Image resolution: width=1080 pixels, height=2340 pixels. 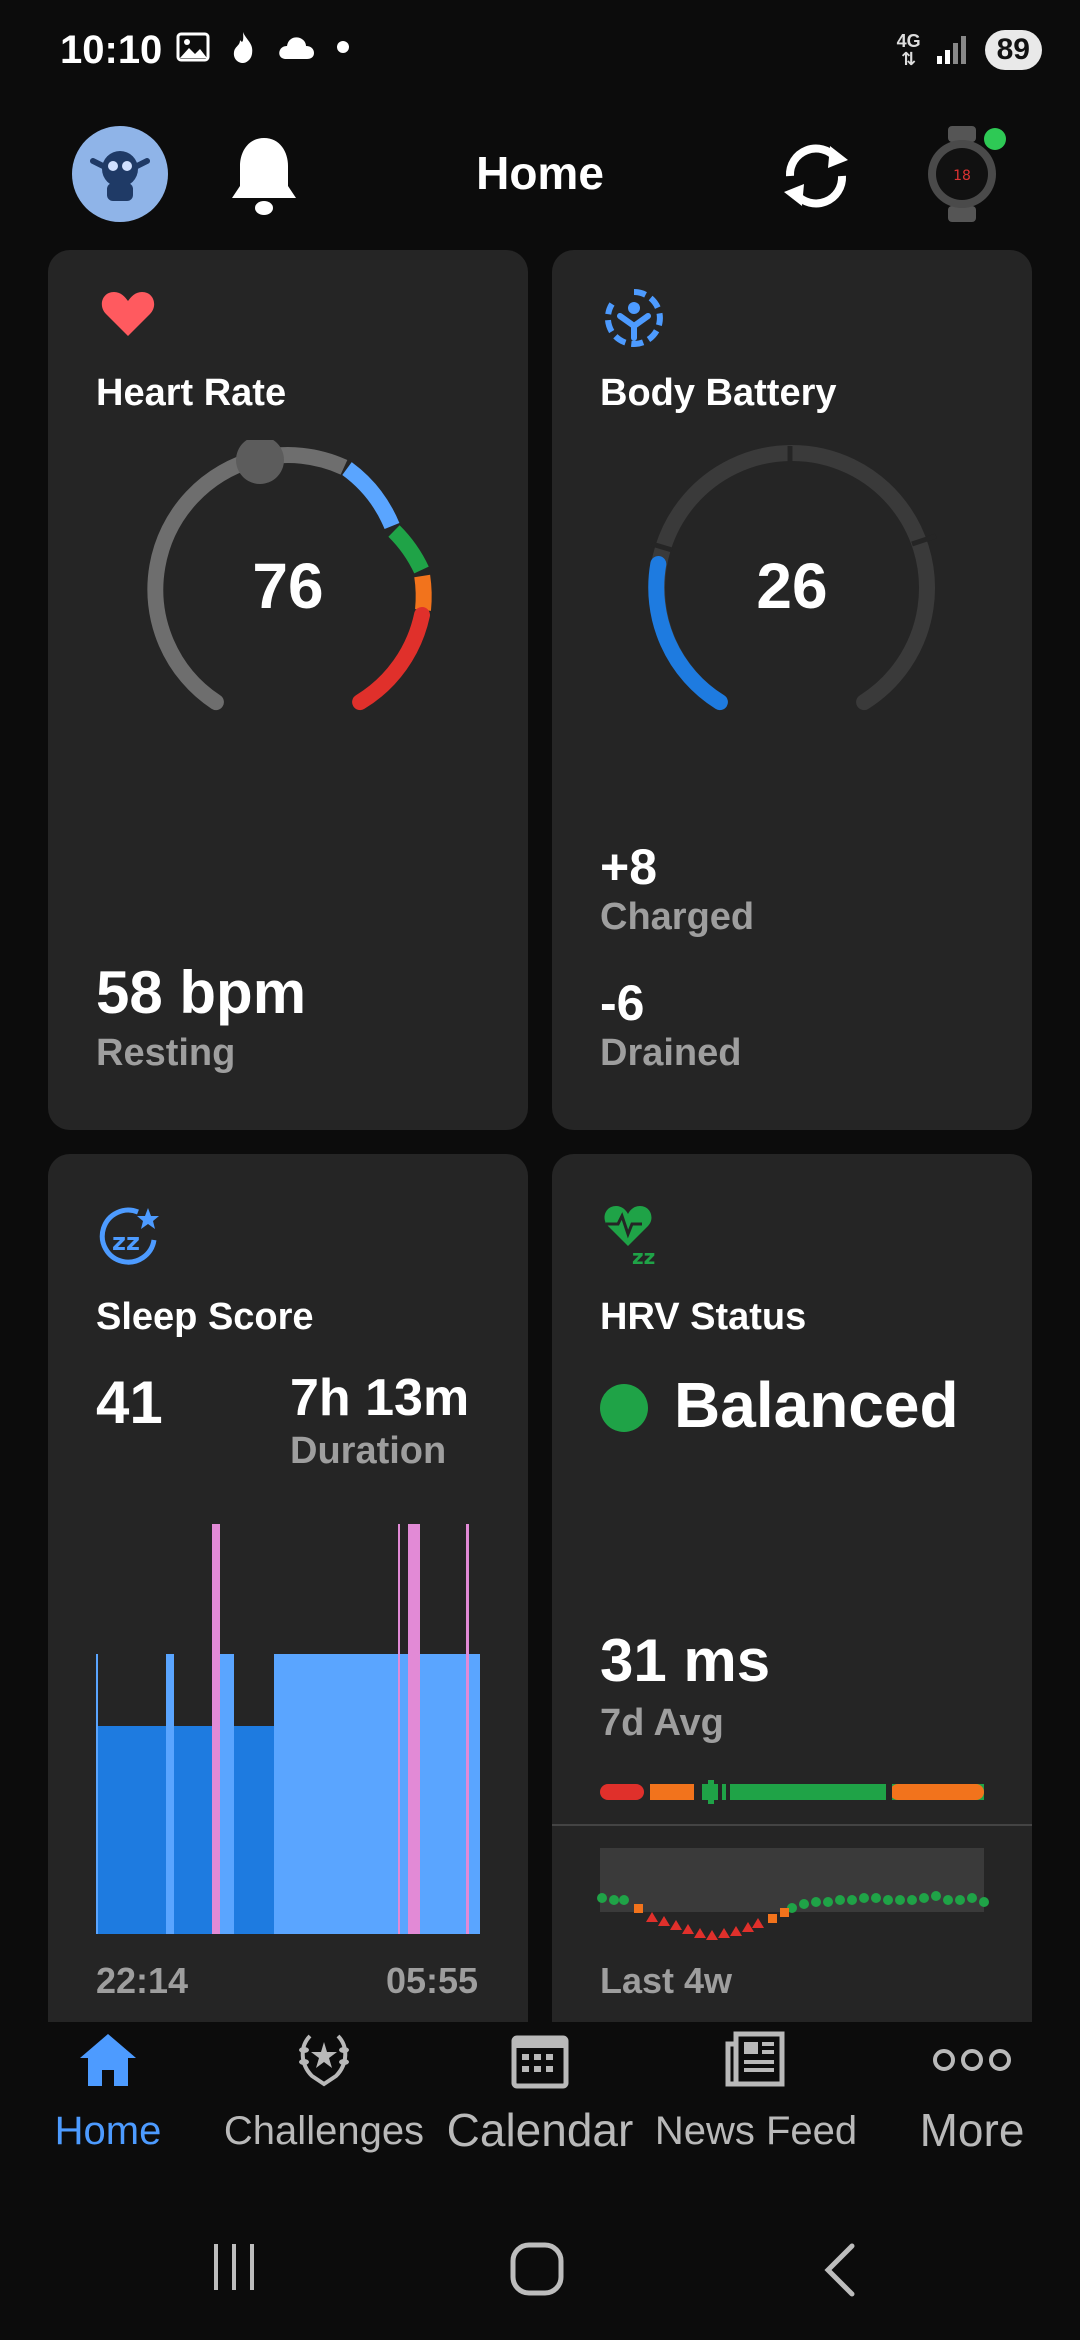 I want to click on status-icons, so click(x=263, y=47).